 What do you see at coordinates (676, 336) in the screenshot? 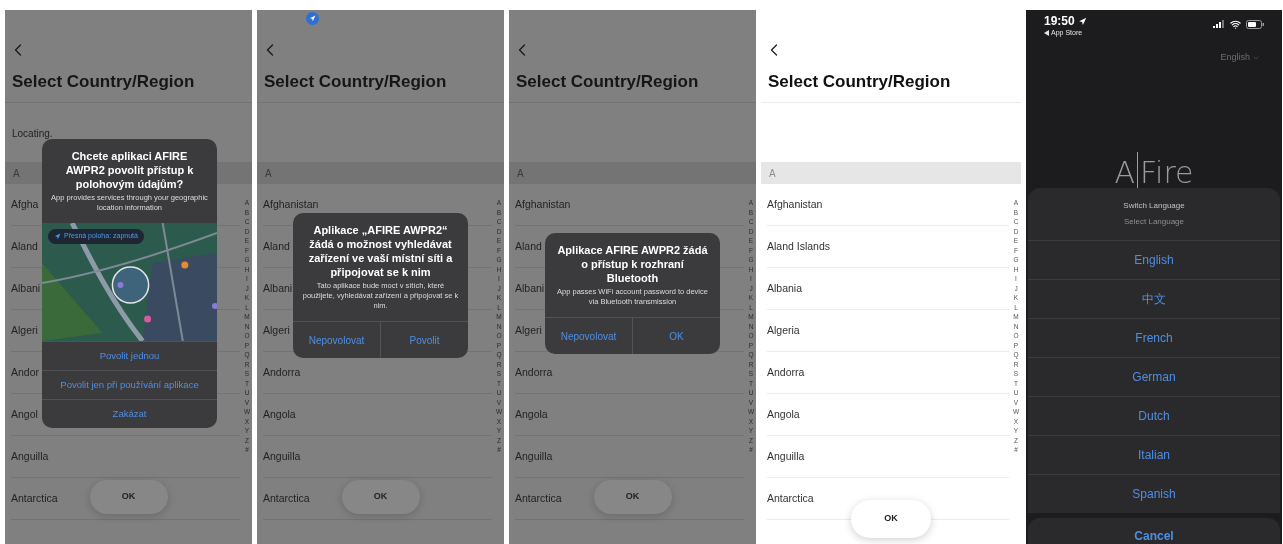
I see `dialog-button: OK` at bounding box center [676, 336].